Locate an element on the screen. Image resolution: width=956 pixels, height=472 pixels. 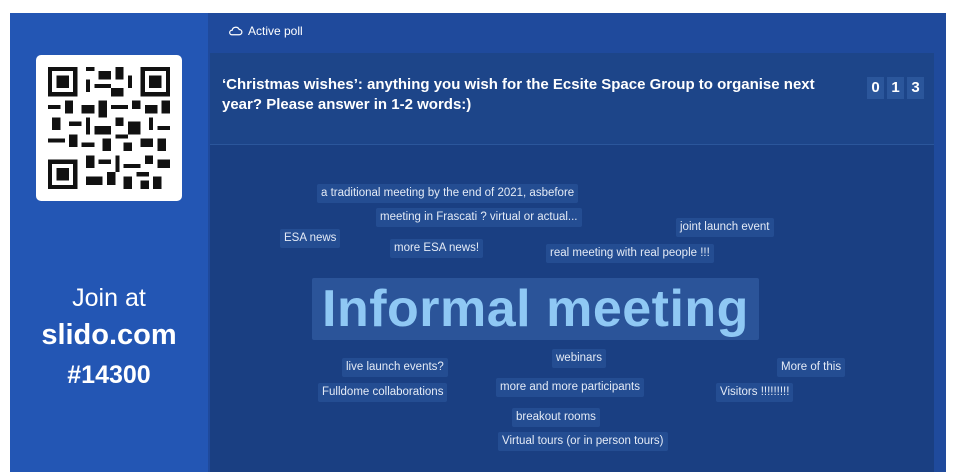
join-instructions: Join at slido.com #14300 is located at coordinates (109, 338).